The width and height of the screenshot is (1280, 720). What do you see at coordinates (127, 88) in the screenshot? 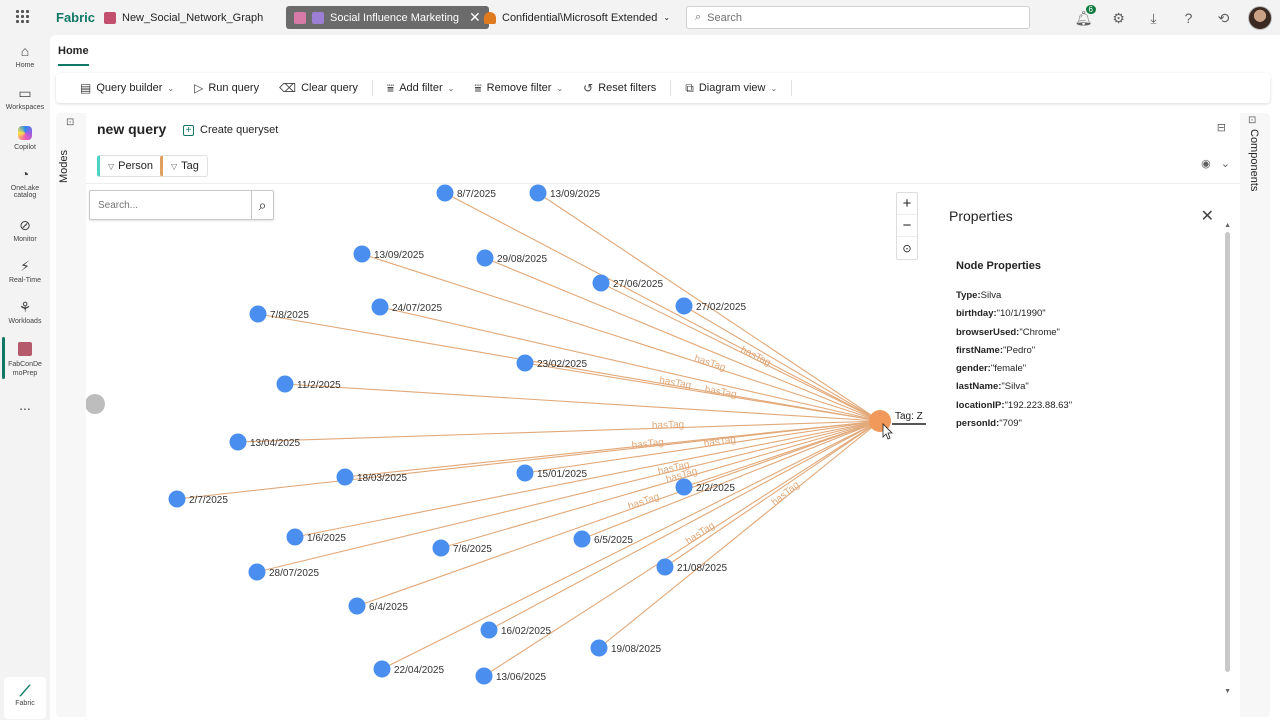
I see `query-builder-button: ▤ Query builder ⌄` at bounding box center [127, 88].